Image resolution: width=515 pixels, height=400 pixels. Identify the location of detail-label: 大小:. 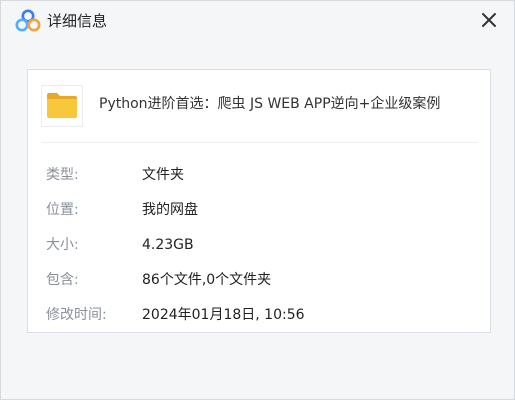
(62, 245).